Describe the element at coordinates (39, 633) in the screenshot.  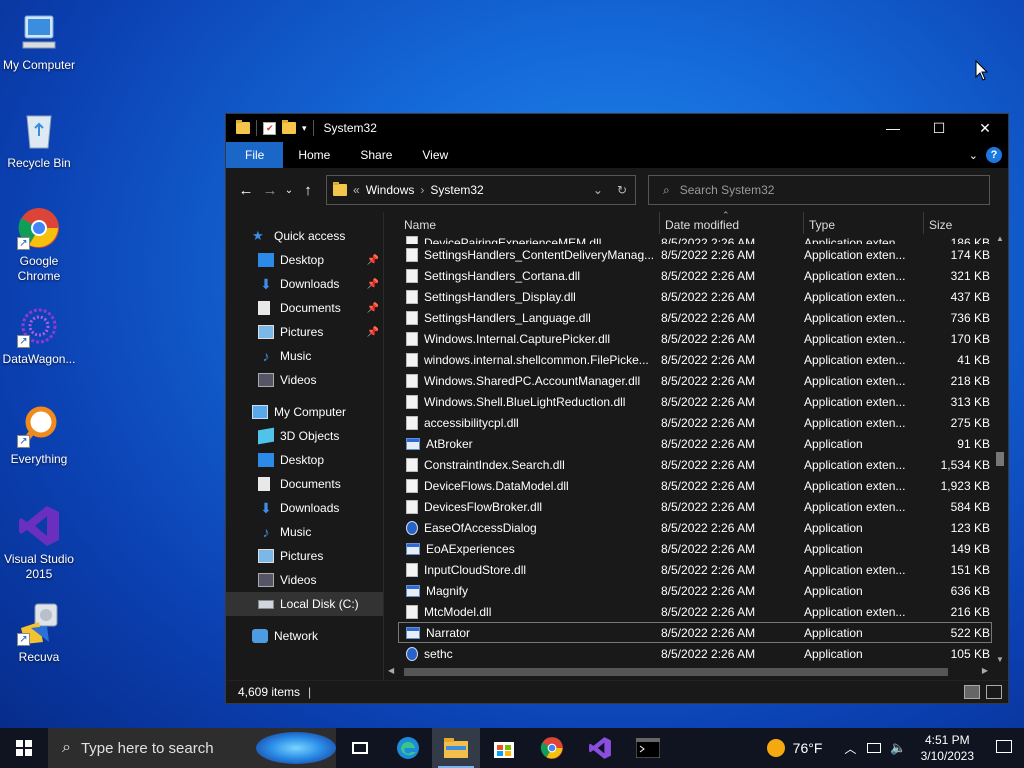
I see `desktop-icon-recuva: ↗ Recuva` at that location.